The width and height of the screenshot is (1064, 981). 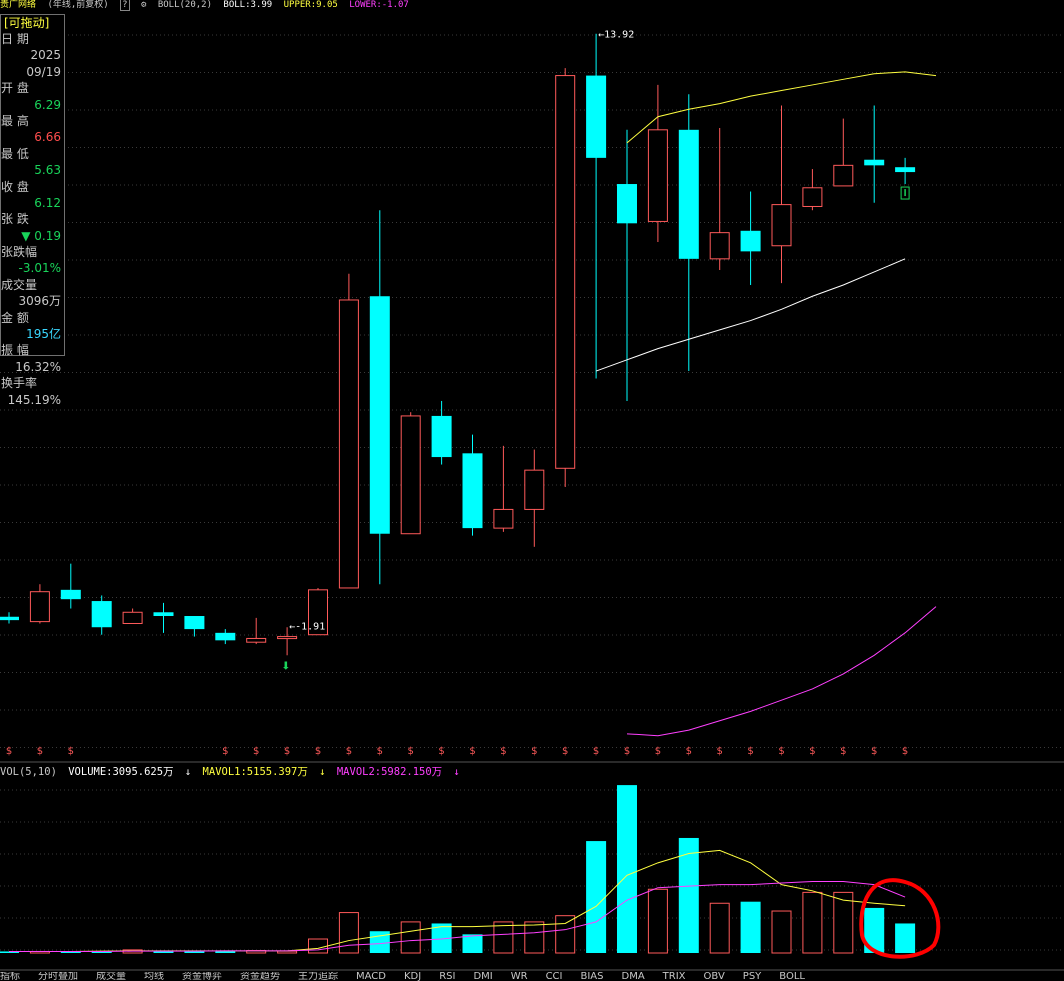 What do you see at coordinates (792, 976) in the screenshot?
I see `indicator-tab: BOLL` at bounding box center [792, 976].